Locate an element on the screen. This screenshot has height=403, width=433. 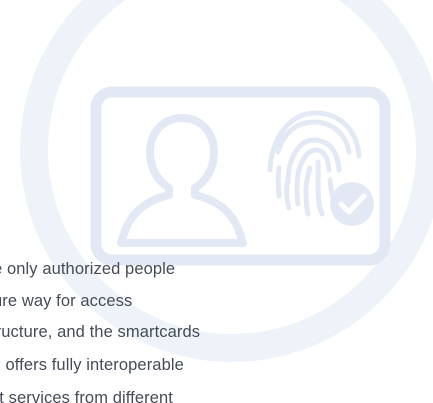
text-line: P offers fully interoperable is located at coordinates (92, 365).